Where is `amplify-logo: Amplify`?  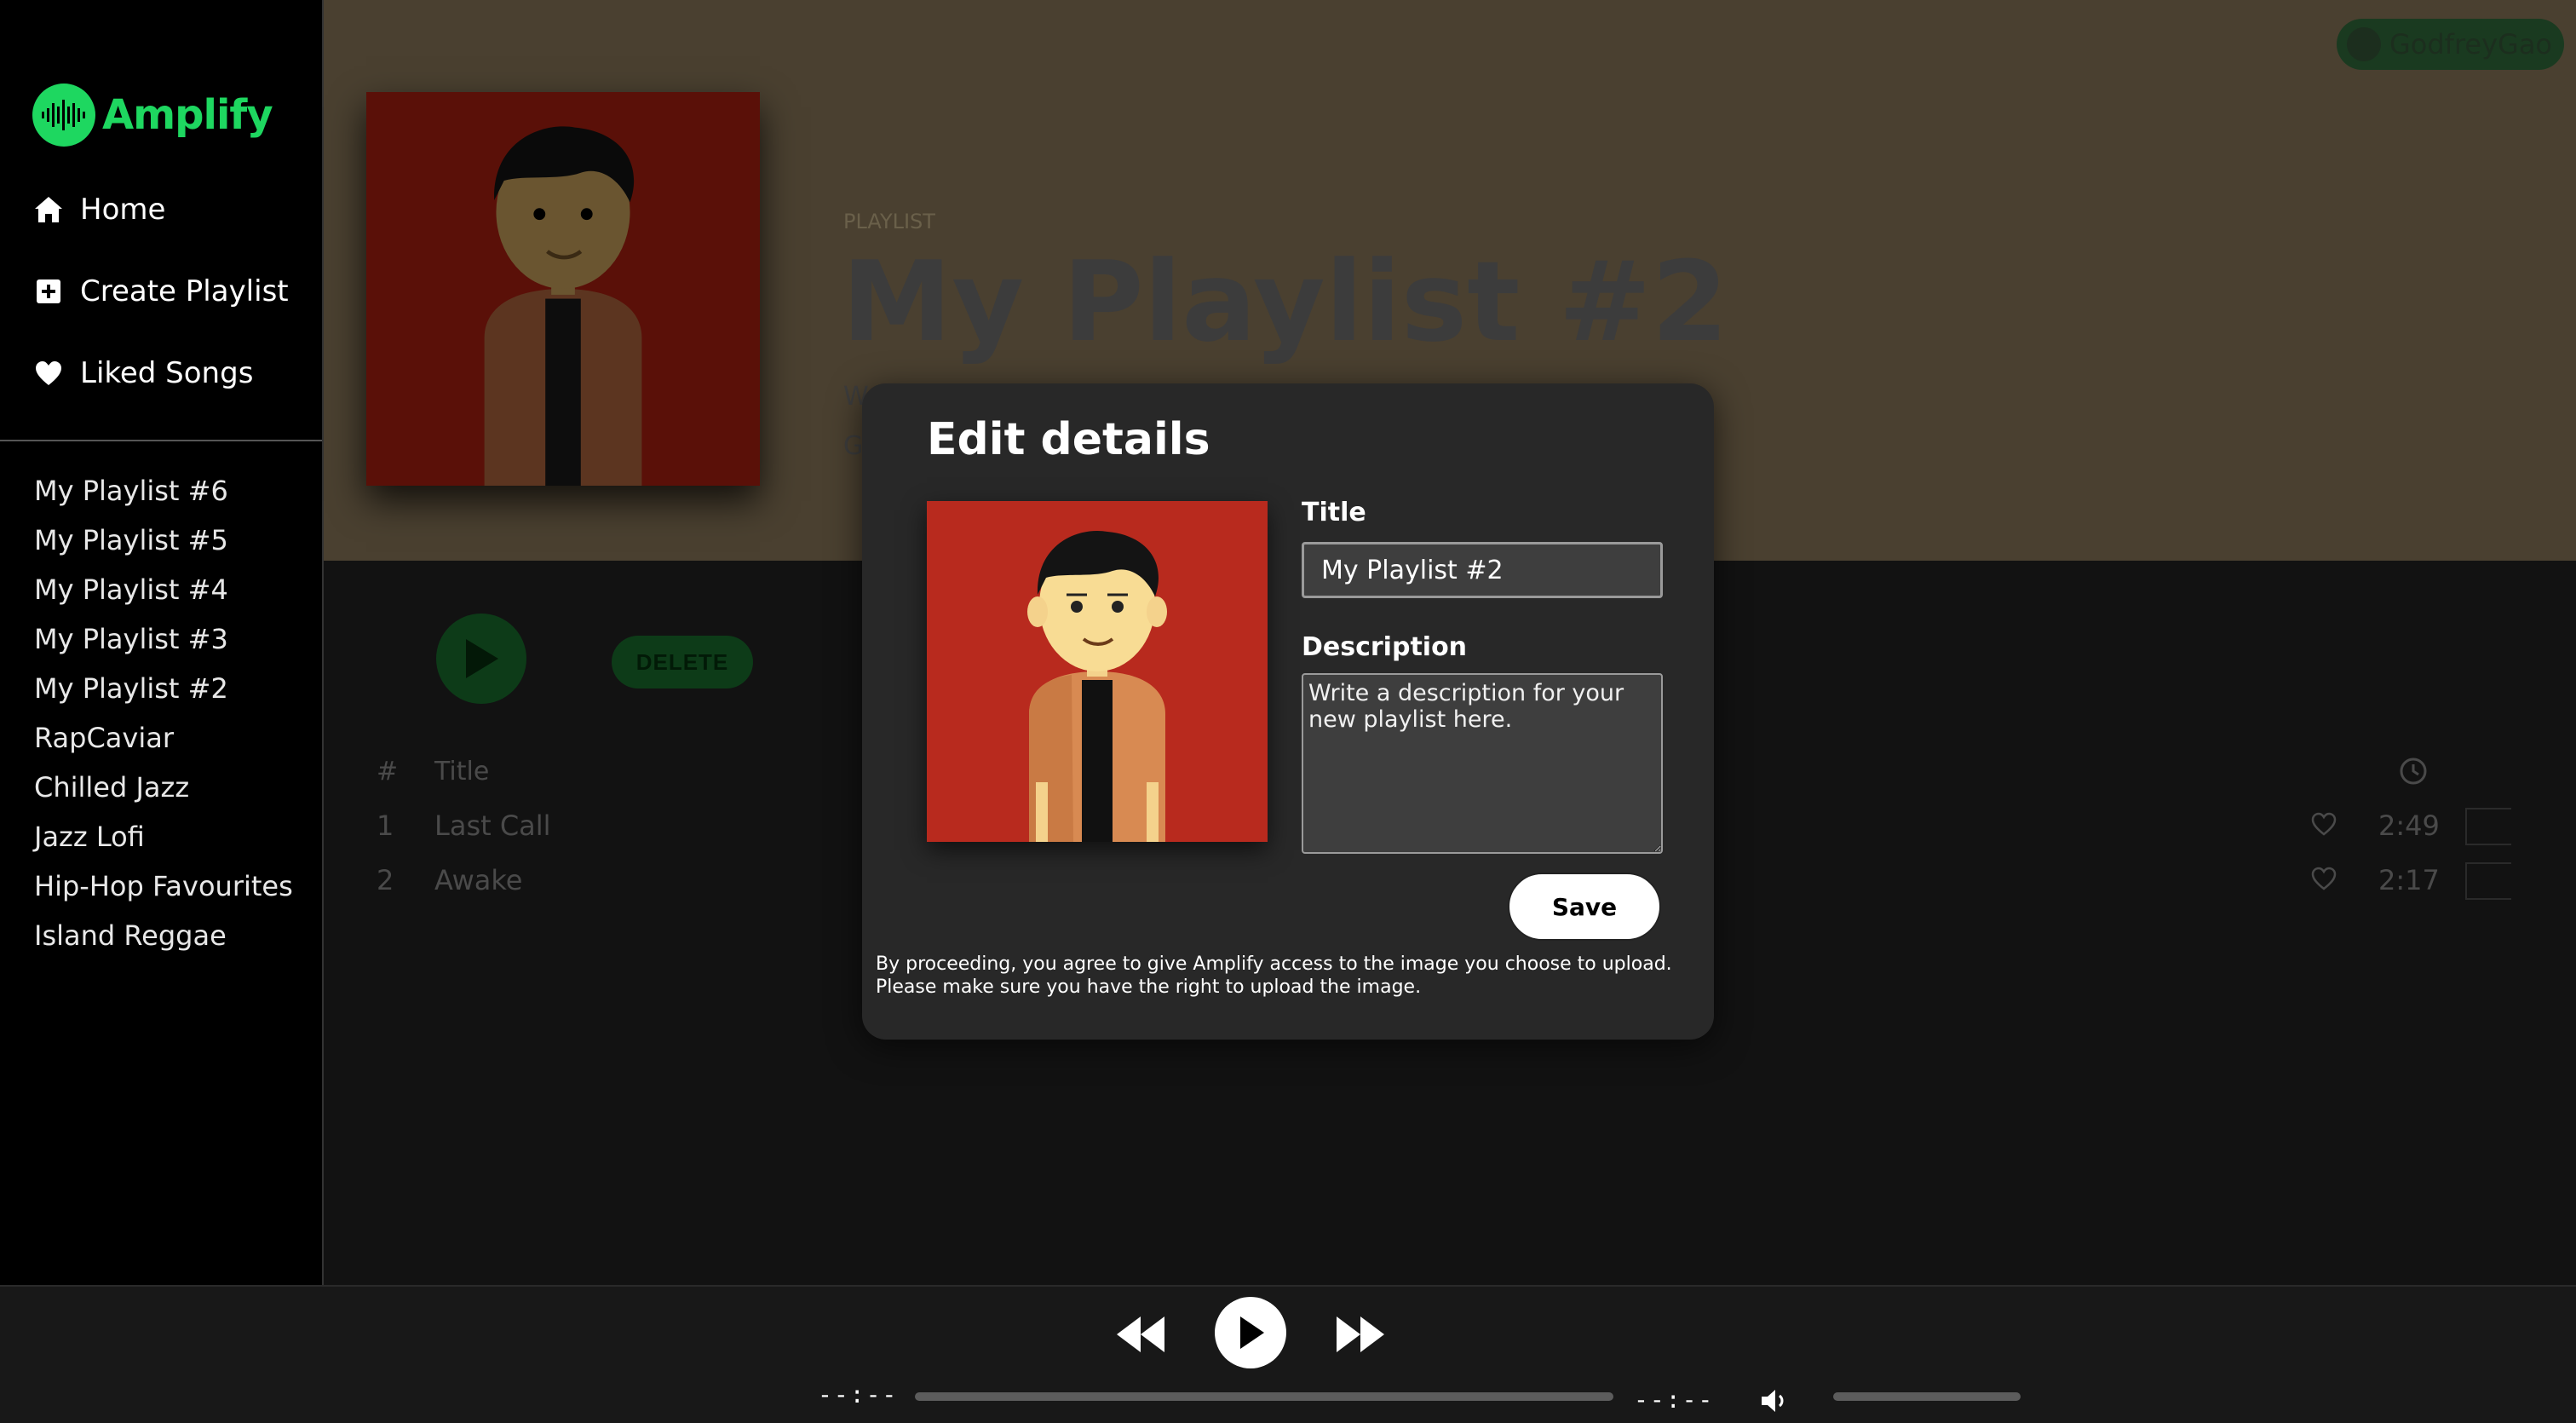
amplify-logo: Amplify is located at coordinates (153, 115).